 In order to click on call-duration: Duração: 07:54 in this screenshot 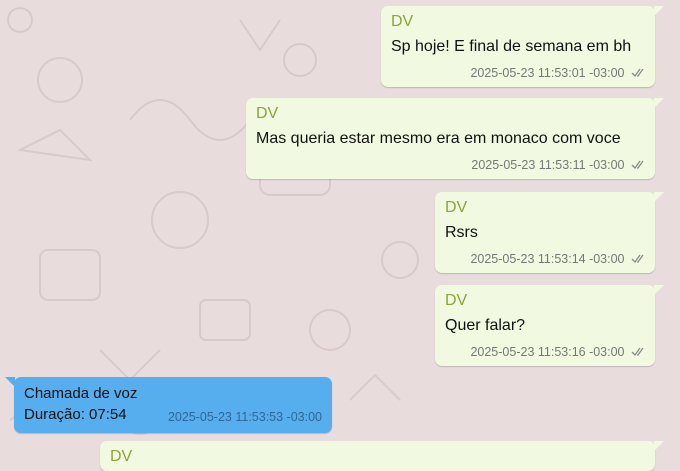, I will do `click(75, 414)`.